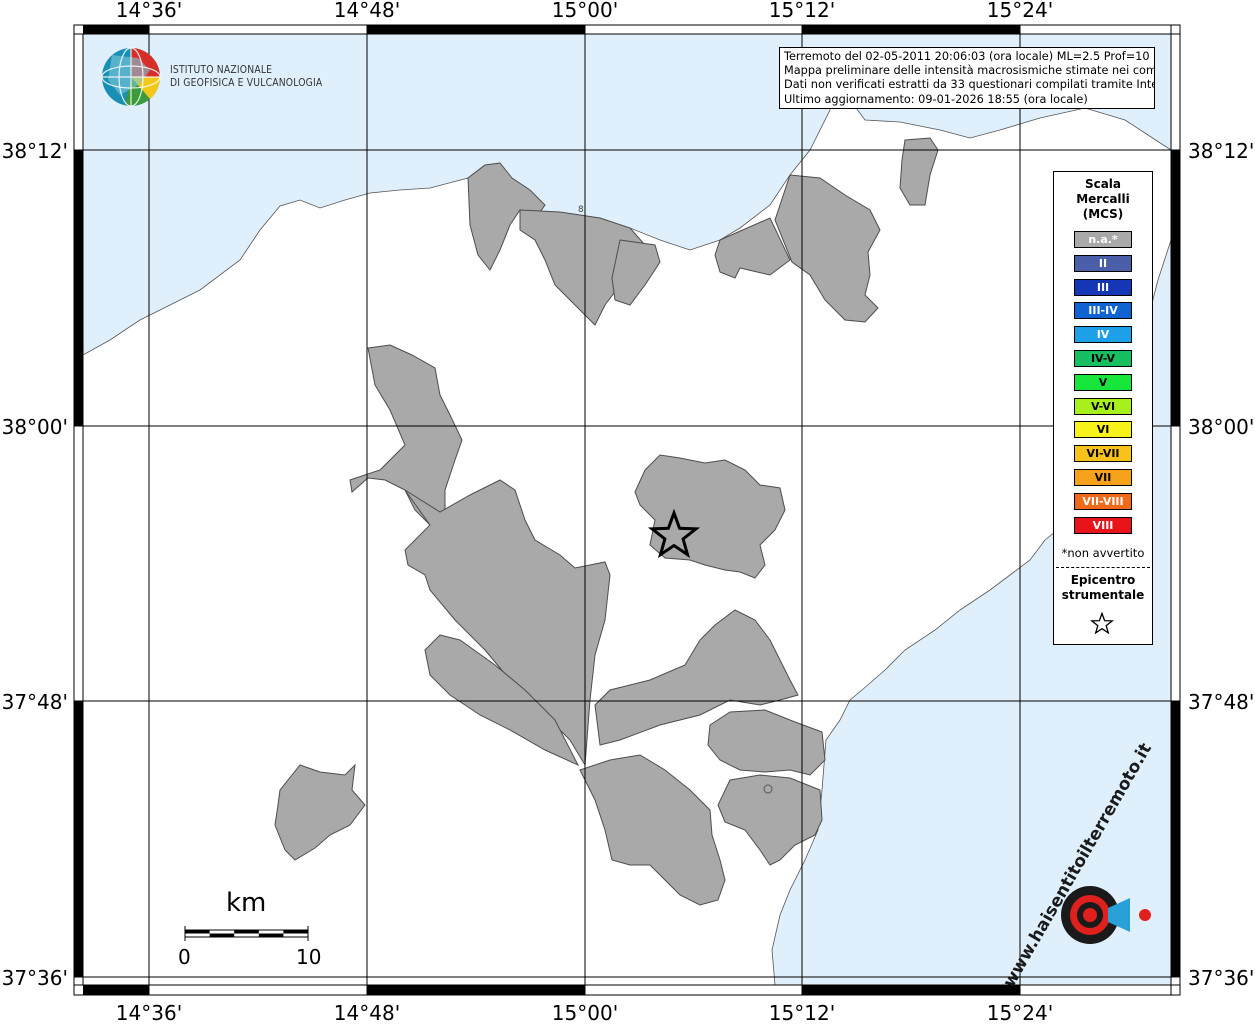 This screenshot has width=1255, height=1024. Describe the element at coordinates (184, 957) in the screenshot. I see `scalebar-start: 0` at that location.